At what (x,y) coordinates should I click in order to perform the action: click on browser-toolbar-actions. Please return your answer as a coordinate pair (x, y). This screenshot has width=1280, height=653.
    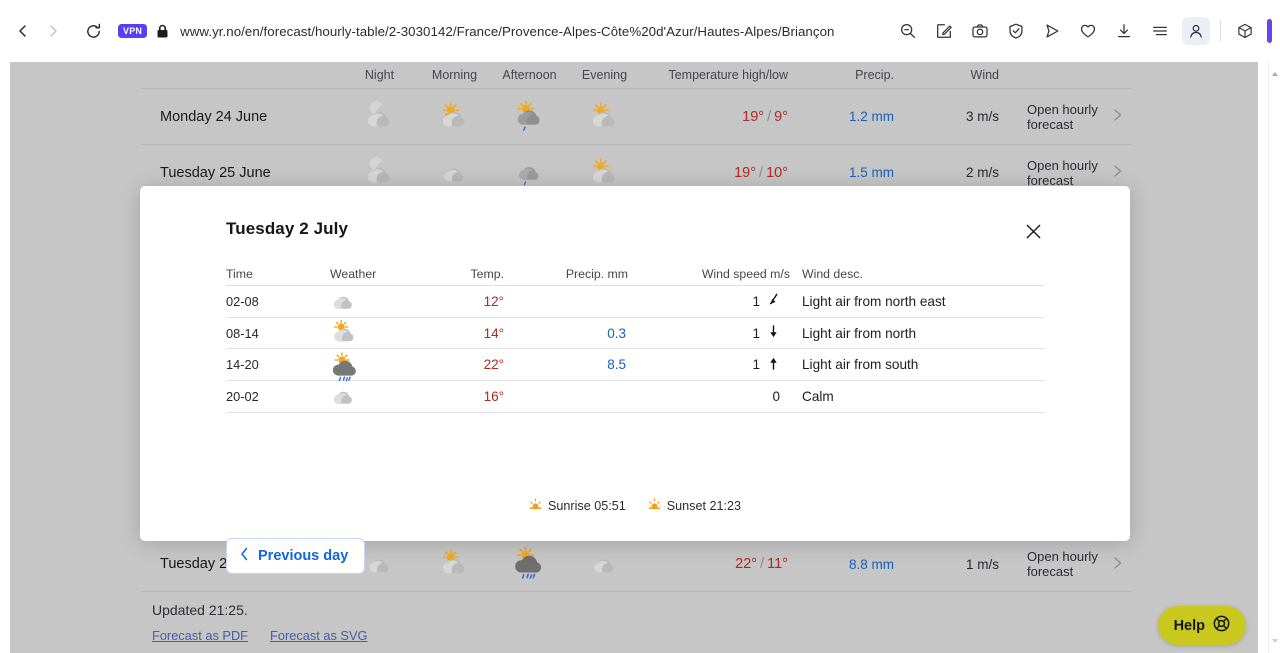
    Looking at the image, I should click on (1085, 31).